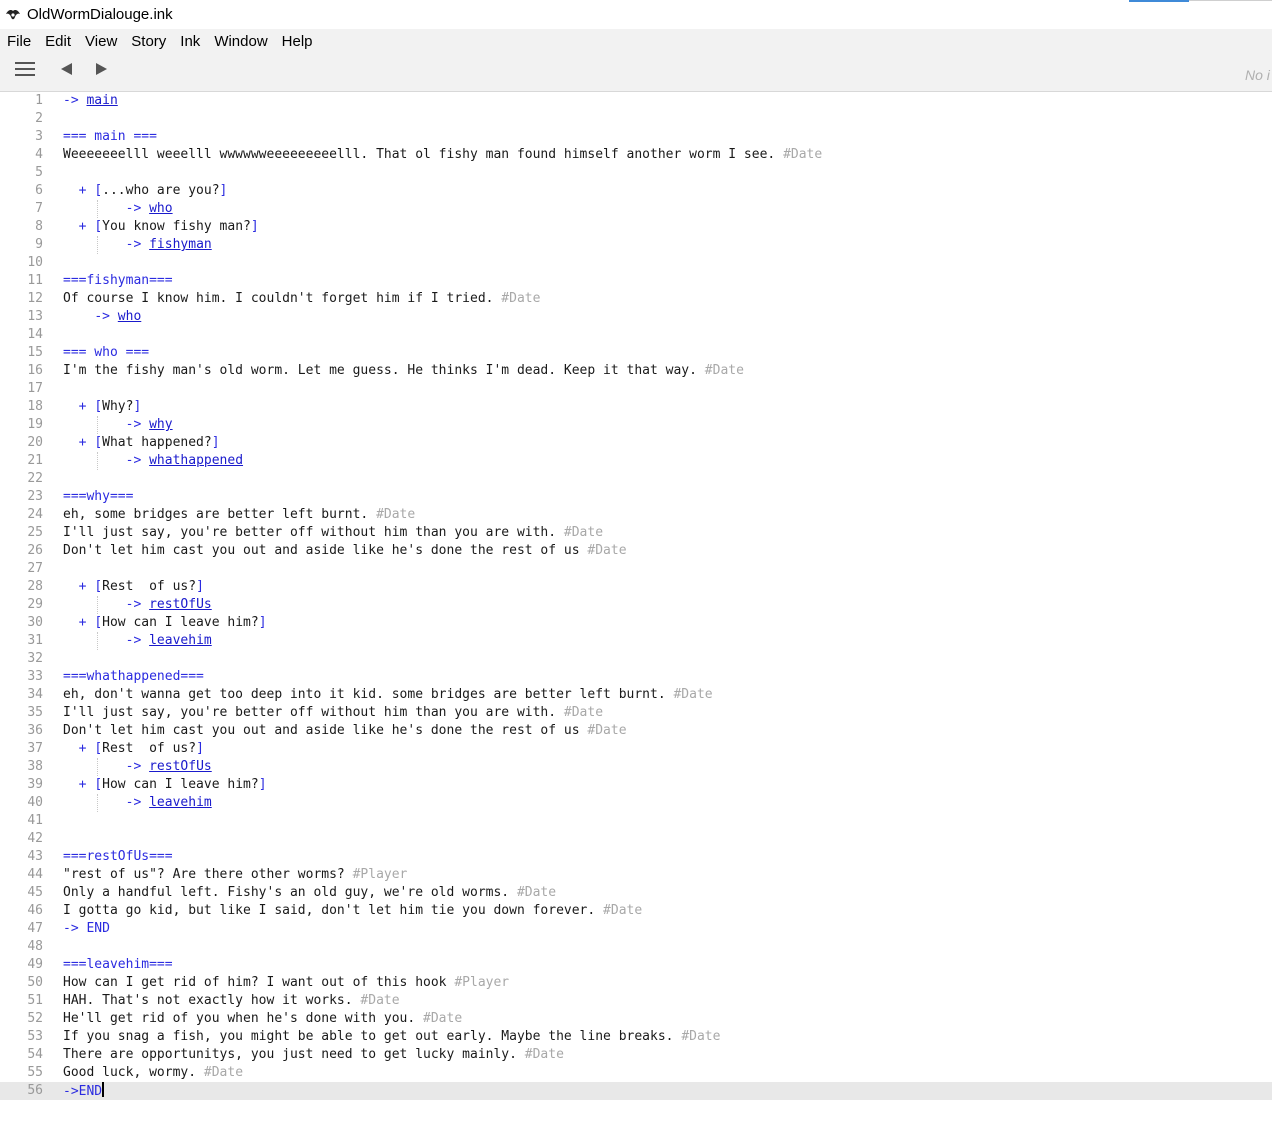  What do you see at coordinates (297, 42) in the screenshot?
I see `menu-help: Help` at bounding box center [297, 42].